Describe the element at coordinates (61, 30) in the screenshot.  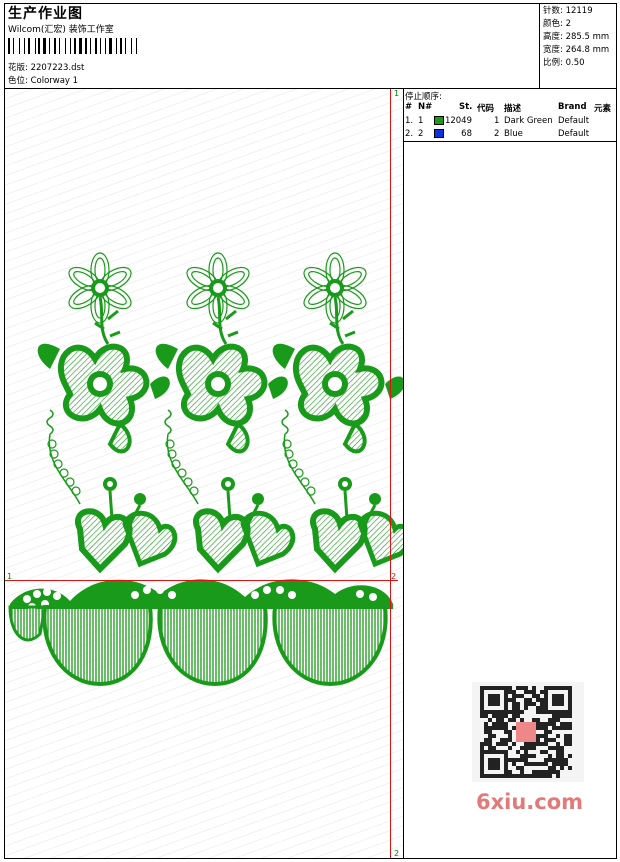
I see `company-name: Wilcom(汇宏) 装饰工作室` at that location.